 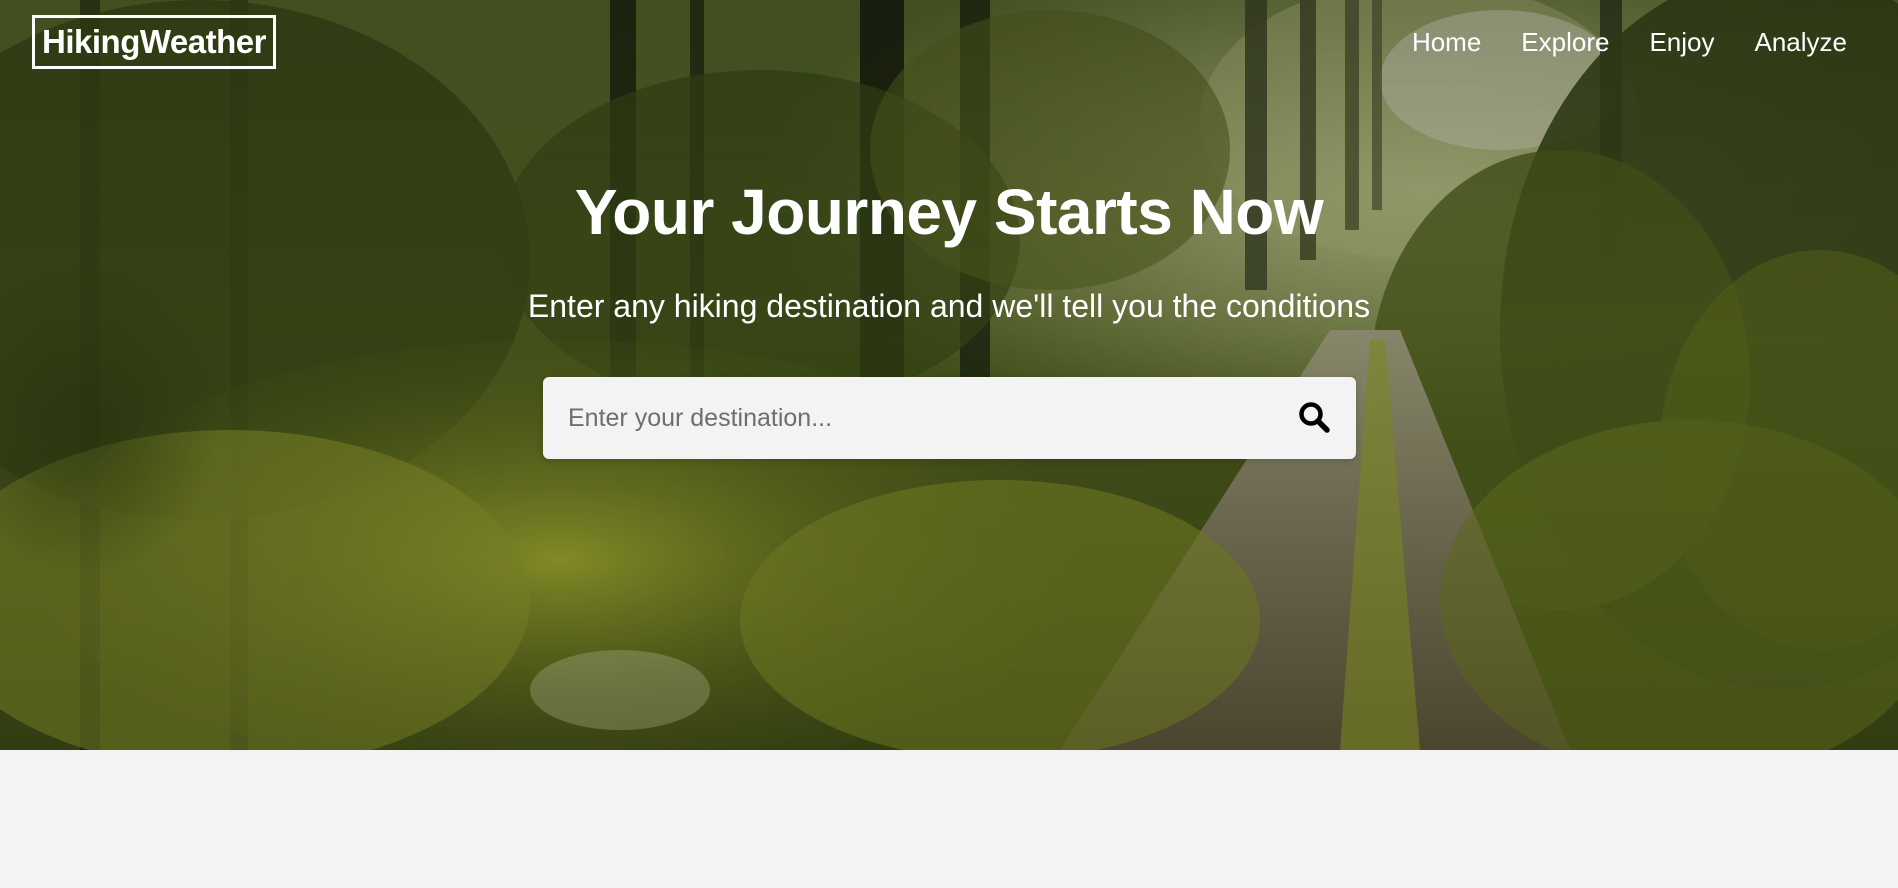 I want to click on destination-search-input, so click(x=913, y=418).